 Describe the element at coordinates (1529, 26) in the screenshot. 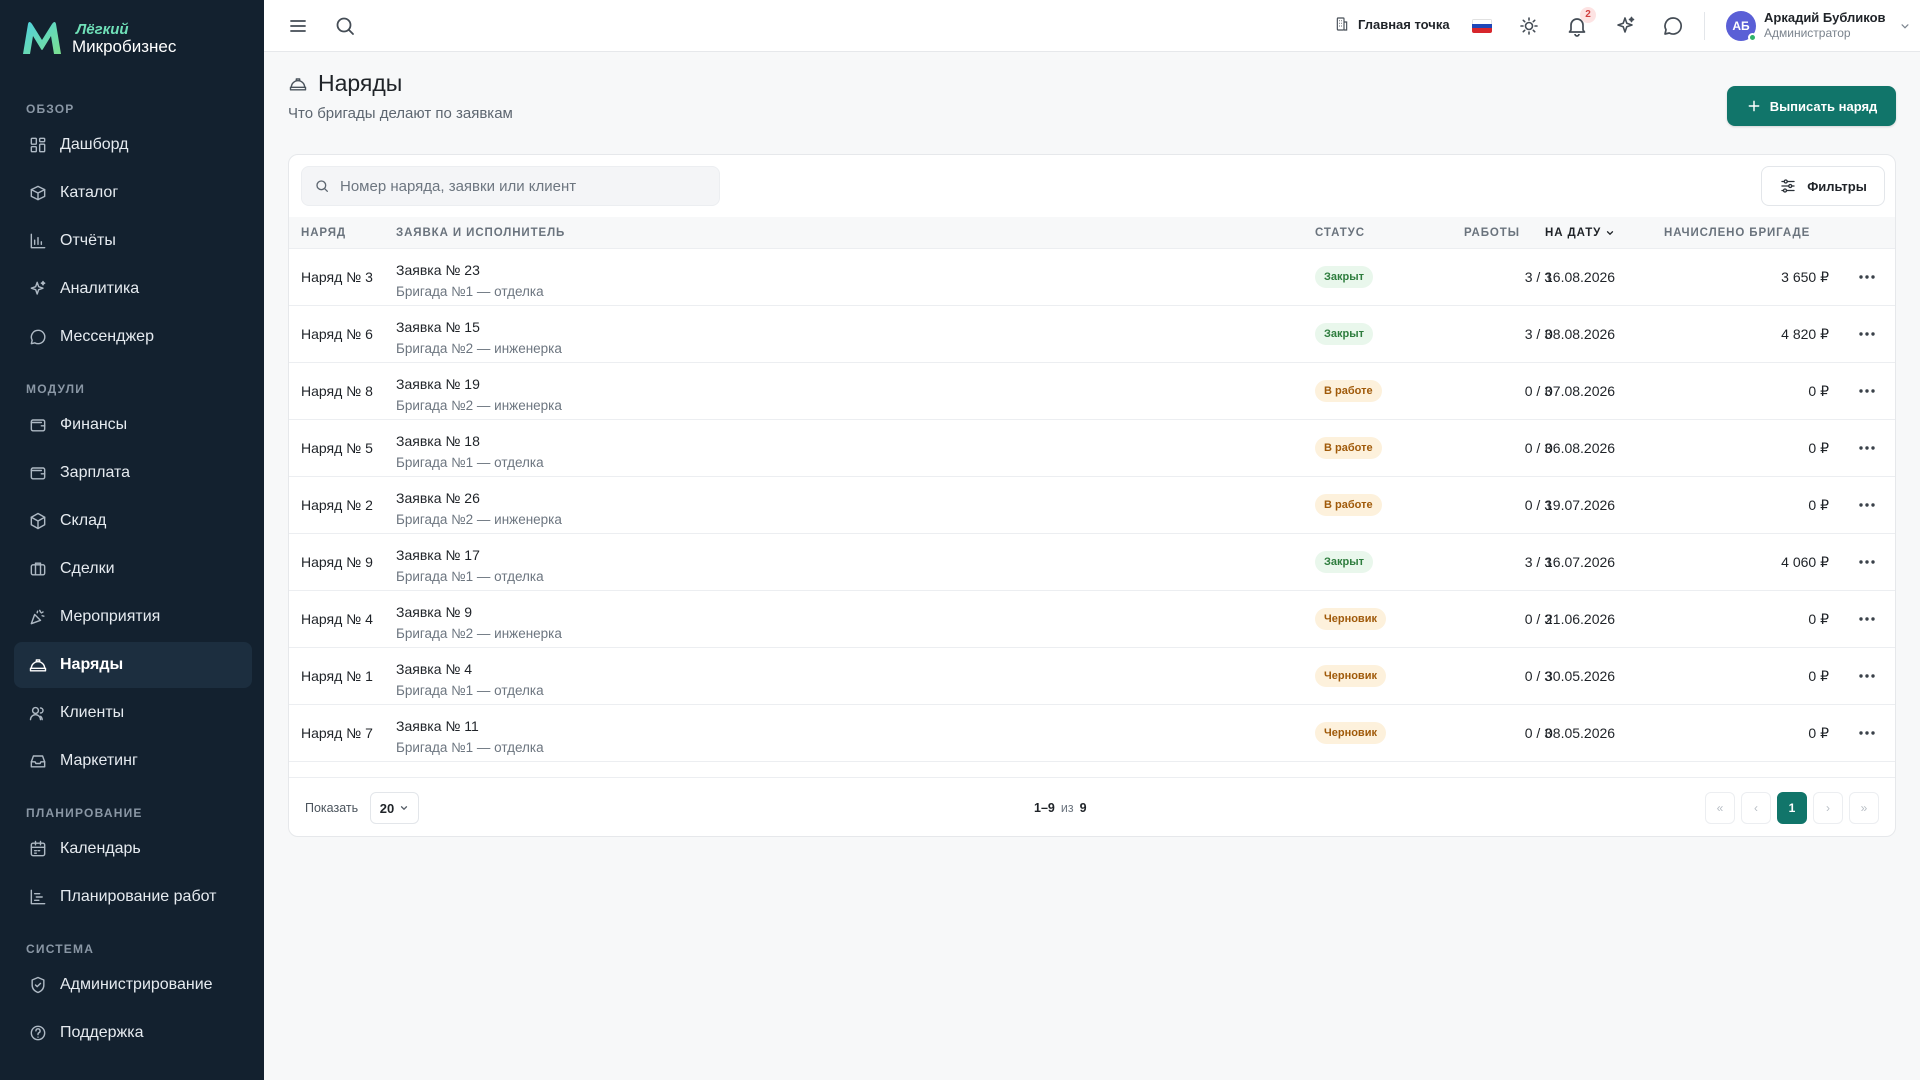

I see `theme-toggle-button` at that location.